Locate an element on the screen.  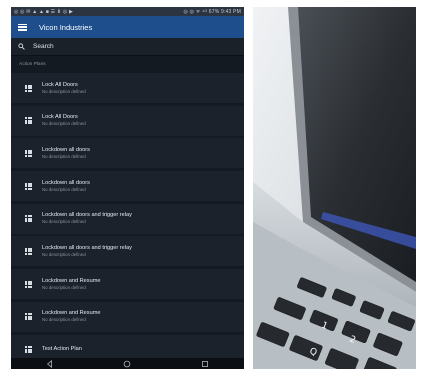
status-time: 9:43 PM is located at coordinates (230, 11).